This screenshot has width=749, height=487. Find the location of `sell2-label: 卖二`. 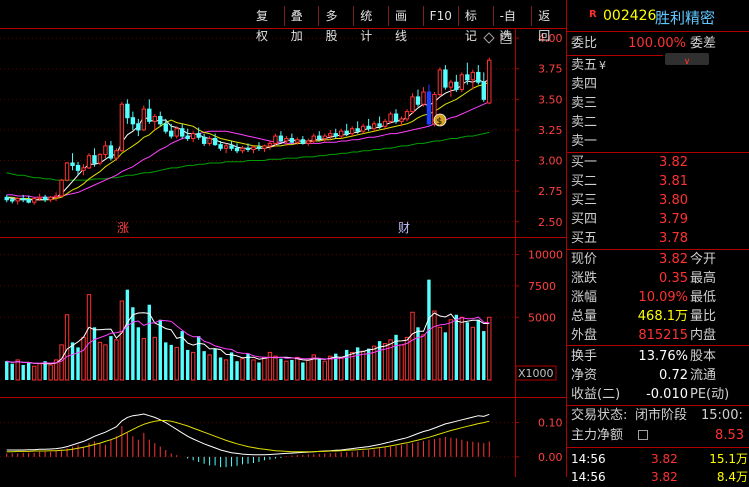

sell2-label: 卖二 is located at coordinates (584, 122).